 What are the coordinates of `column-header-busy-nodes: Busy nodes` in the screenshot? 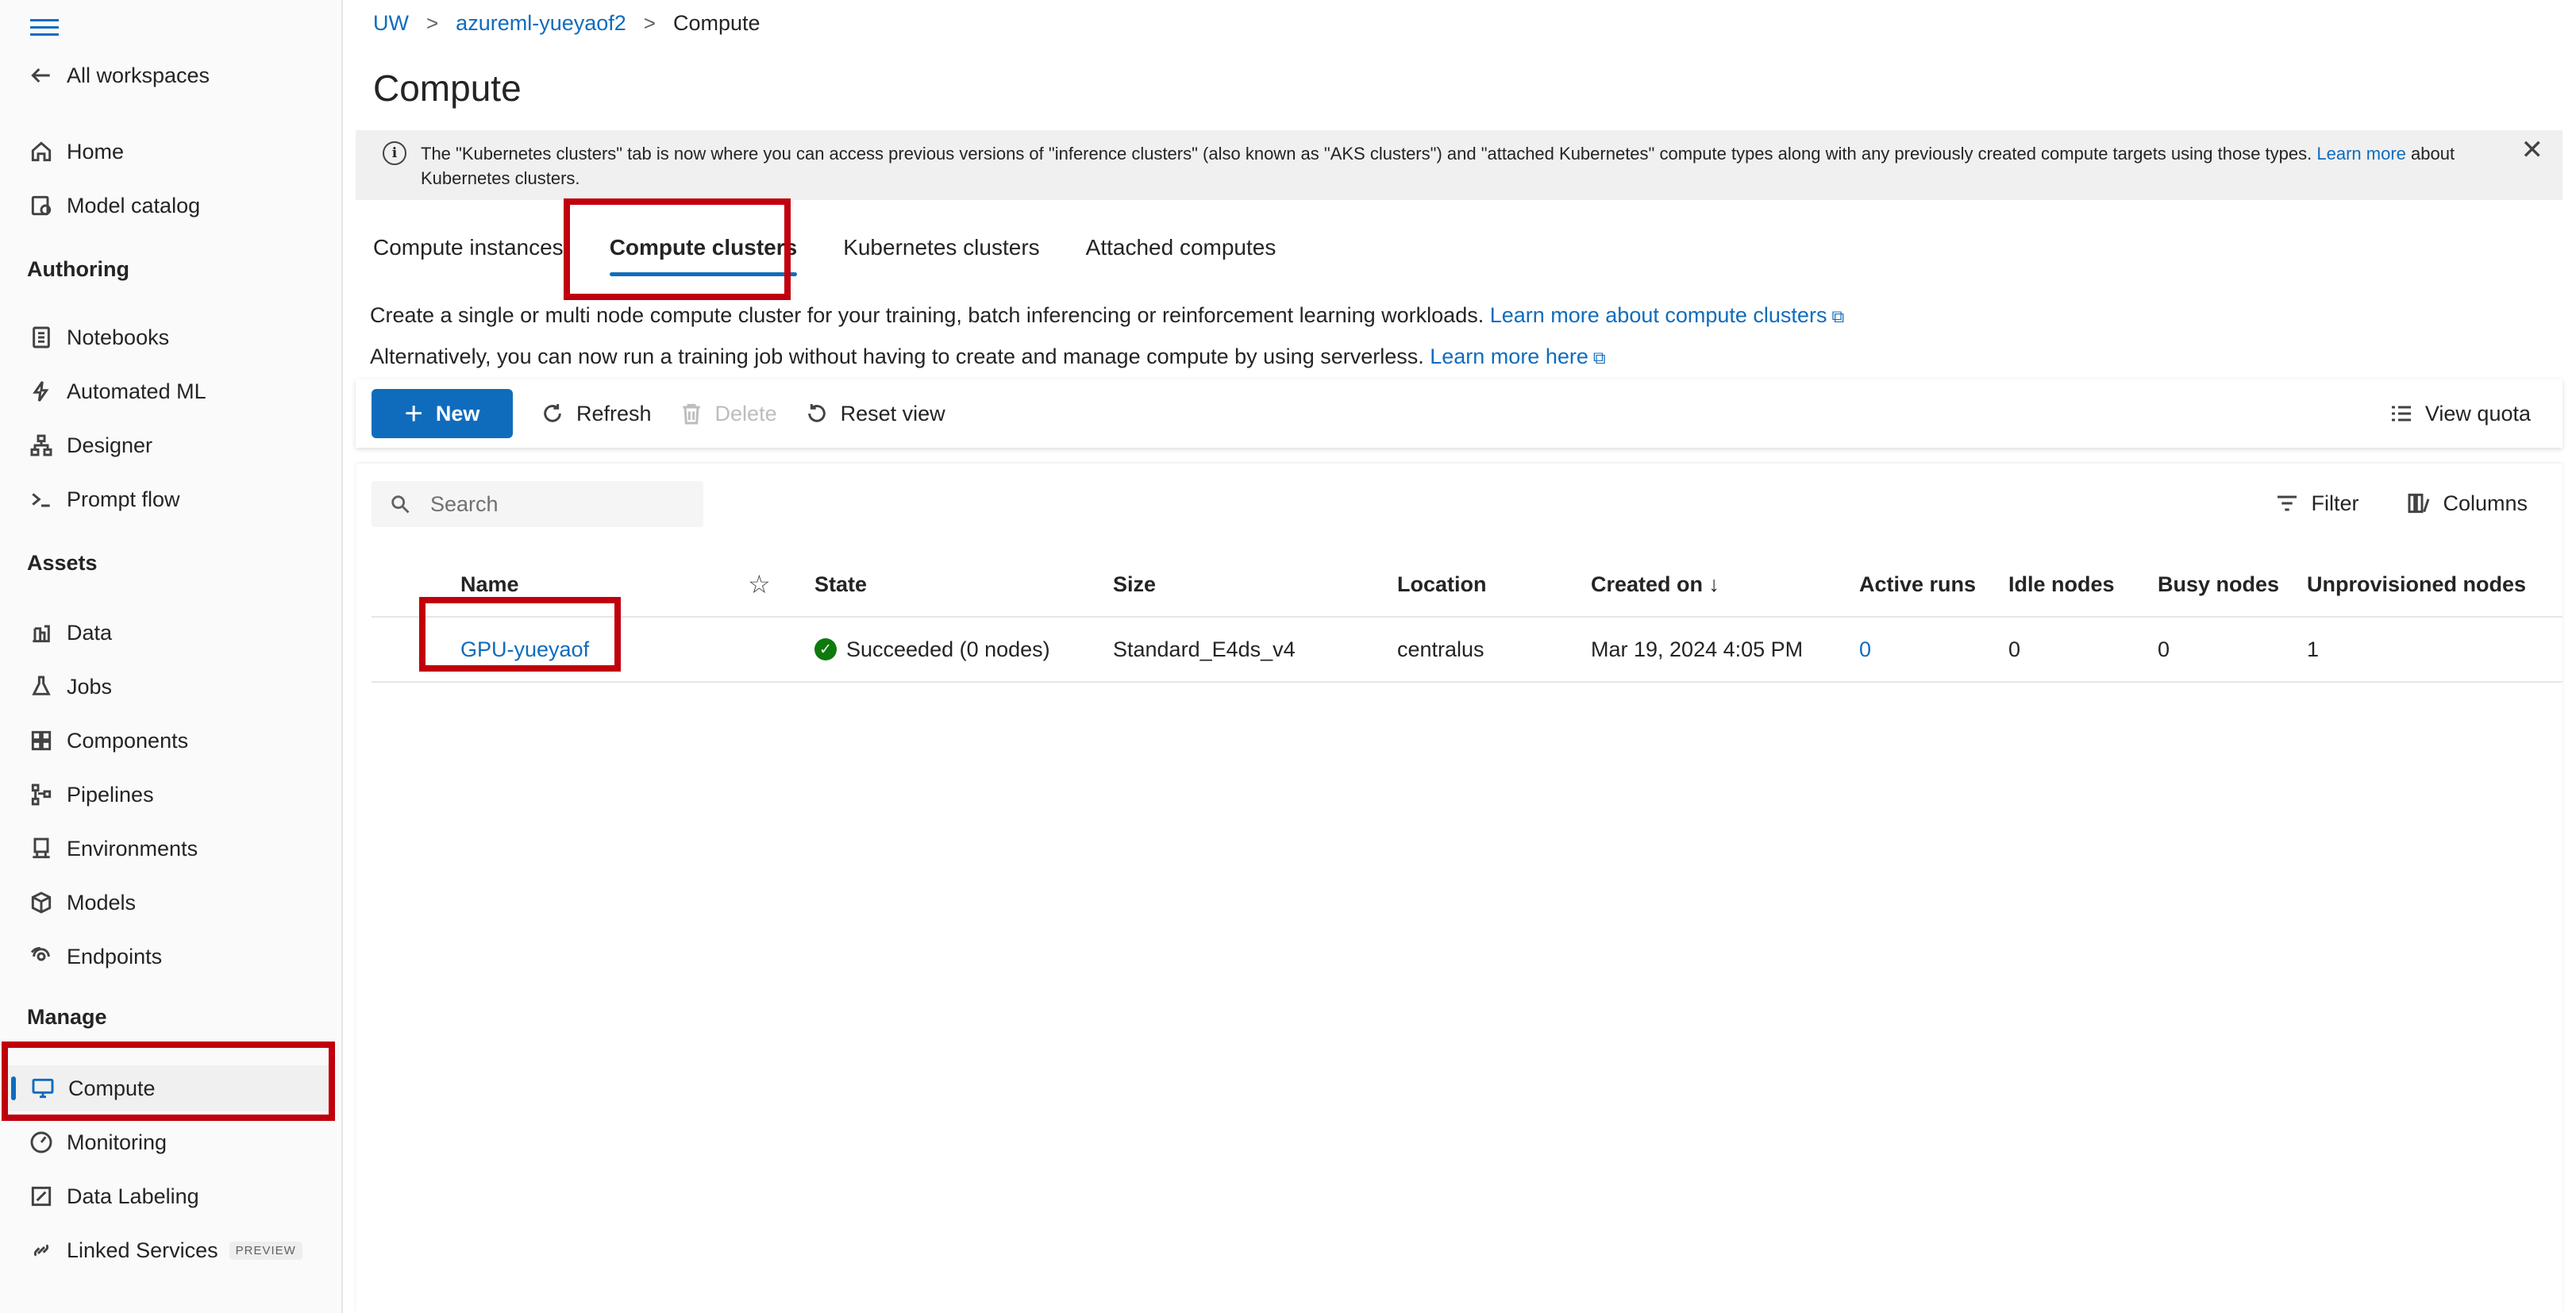 It's located at (2218, 584).